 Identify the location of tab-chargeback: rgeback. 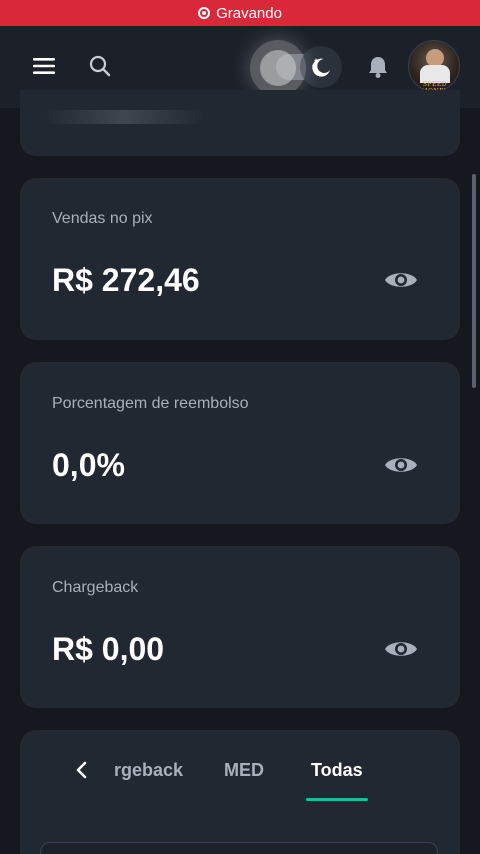
(148, 770).